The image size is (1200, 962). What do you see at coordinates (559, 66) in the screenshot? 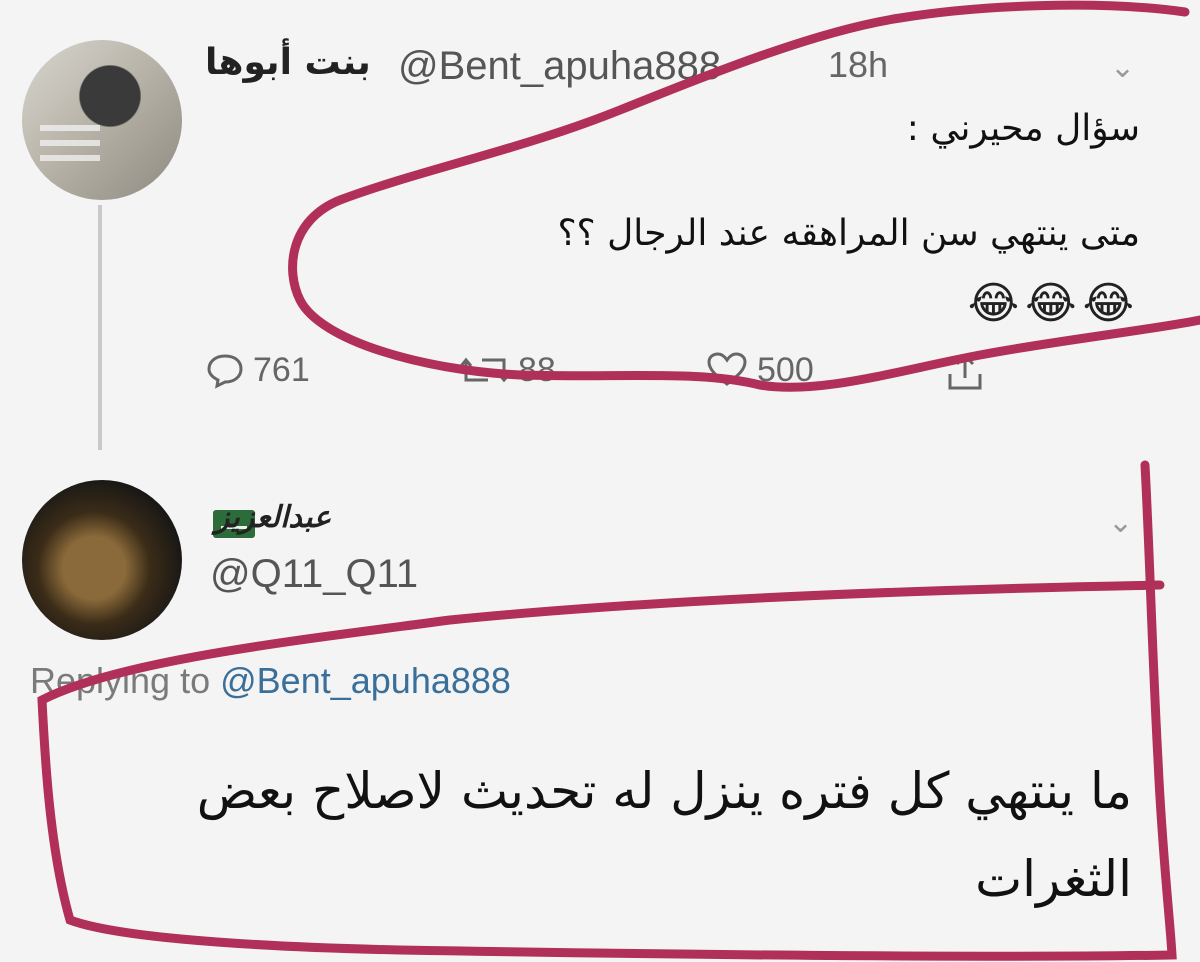
I see `author-handle: @Bent_apuha888` at bounding box center [559, 66].